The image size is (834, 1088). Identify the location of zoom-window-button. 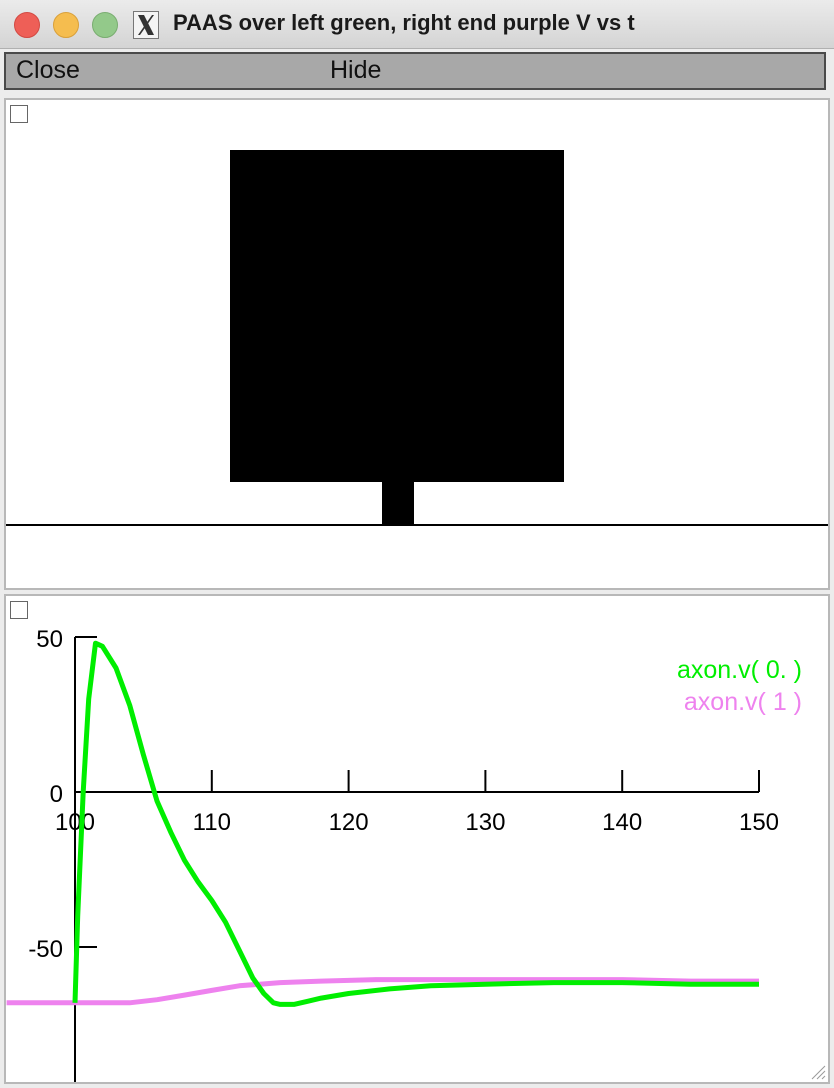
(105, 25).